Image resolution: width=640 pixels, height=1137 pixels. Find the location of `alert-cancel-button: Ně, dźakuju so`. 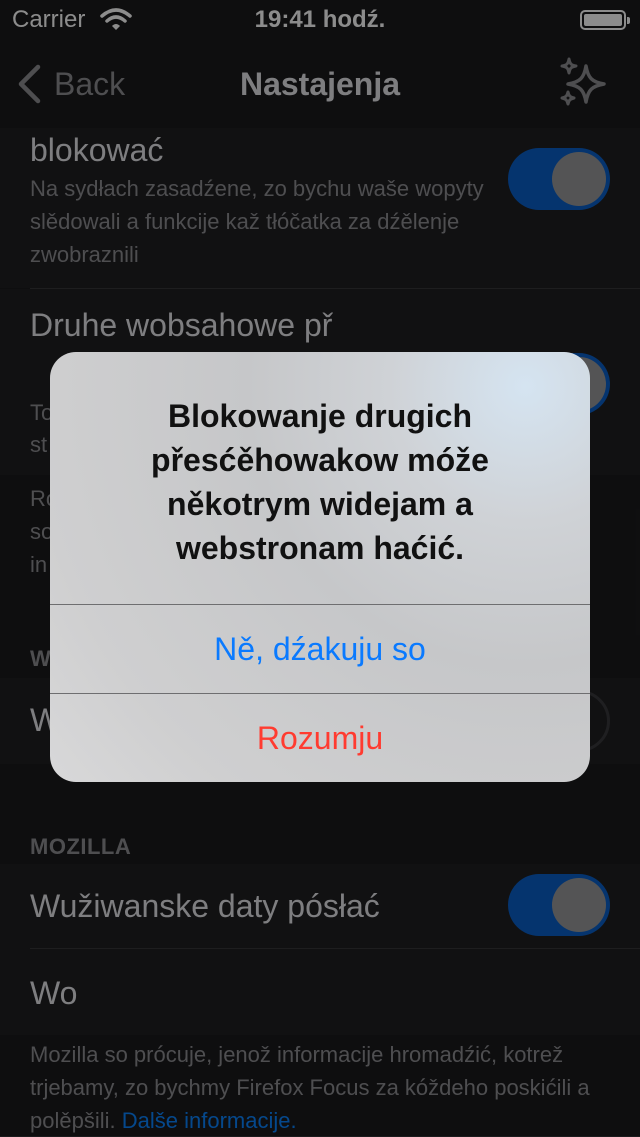

alert-cancel-button: Ně, dźakuju so is located at coordinates (320, 649).